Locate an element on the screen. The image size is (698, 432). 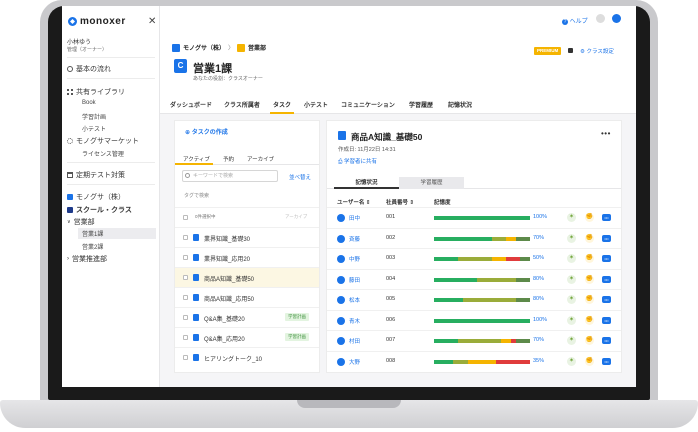
tab-dashboard: ダッシュボード is located at coordinates (191, 104).